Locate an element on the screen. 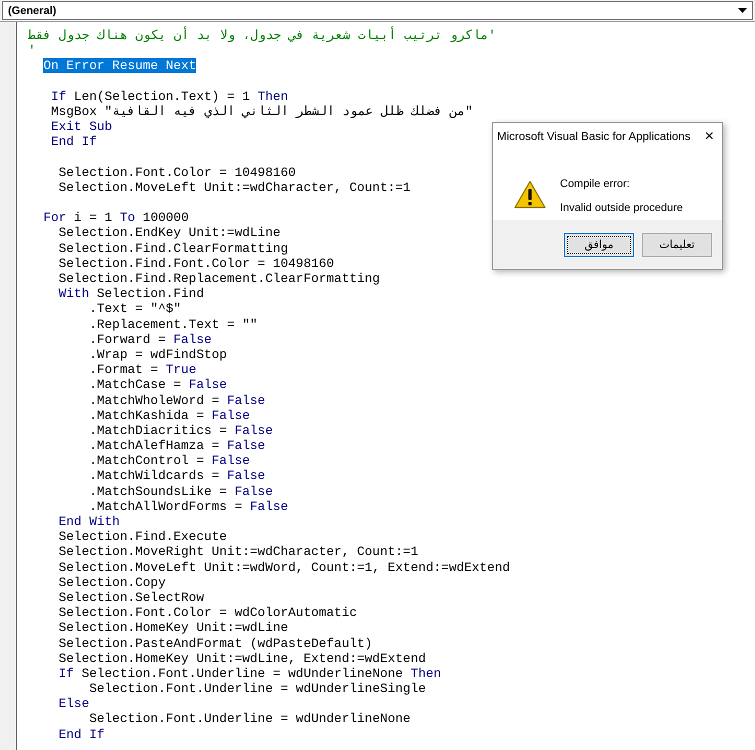 The width and height of the screenshot is (755, 750). code-line: Selection.MoveLeft Unit:=wdCharacter, Count:=1 is located at coordinates (234, 187).